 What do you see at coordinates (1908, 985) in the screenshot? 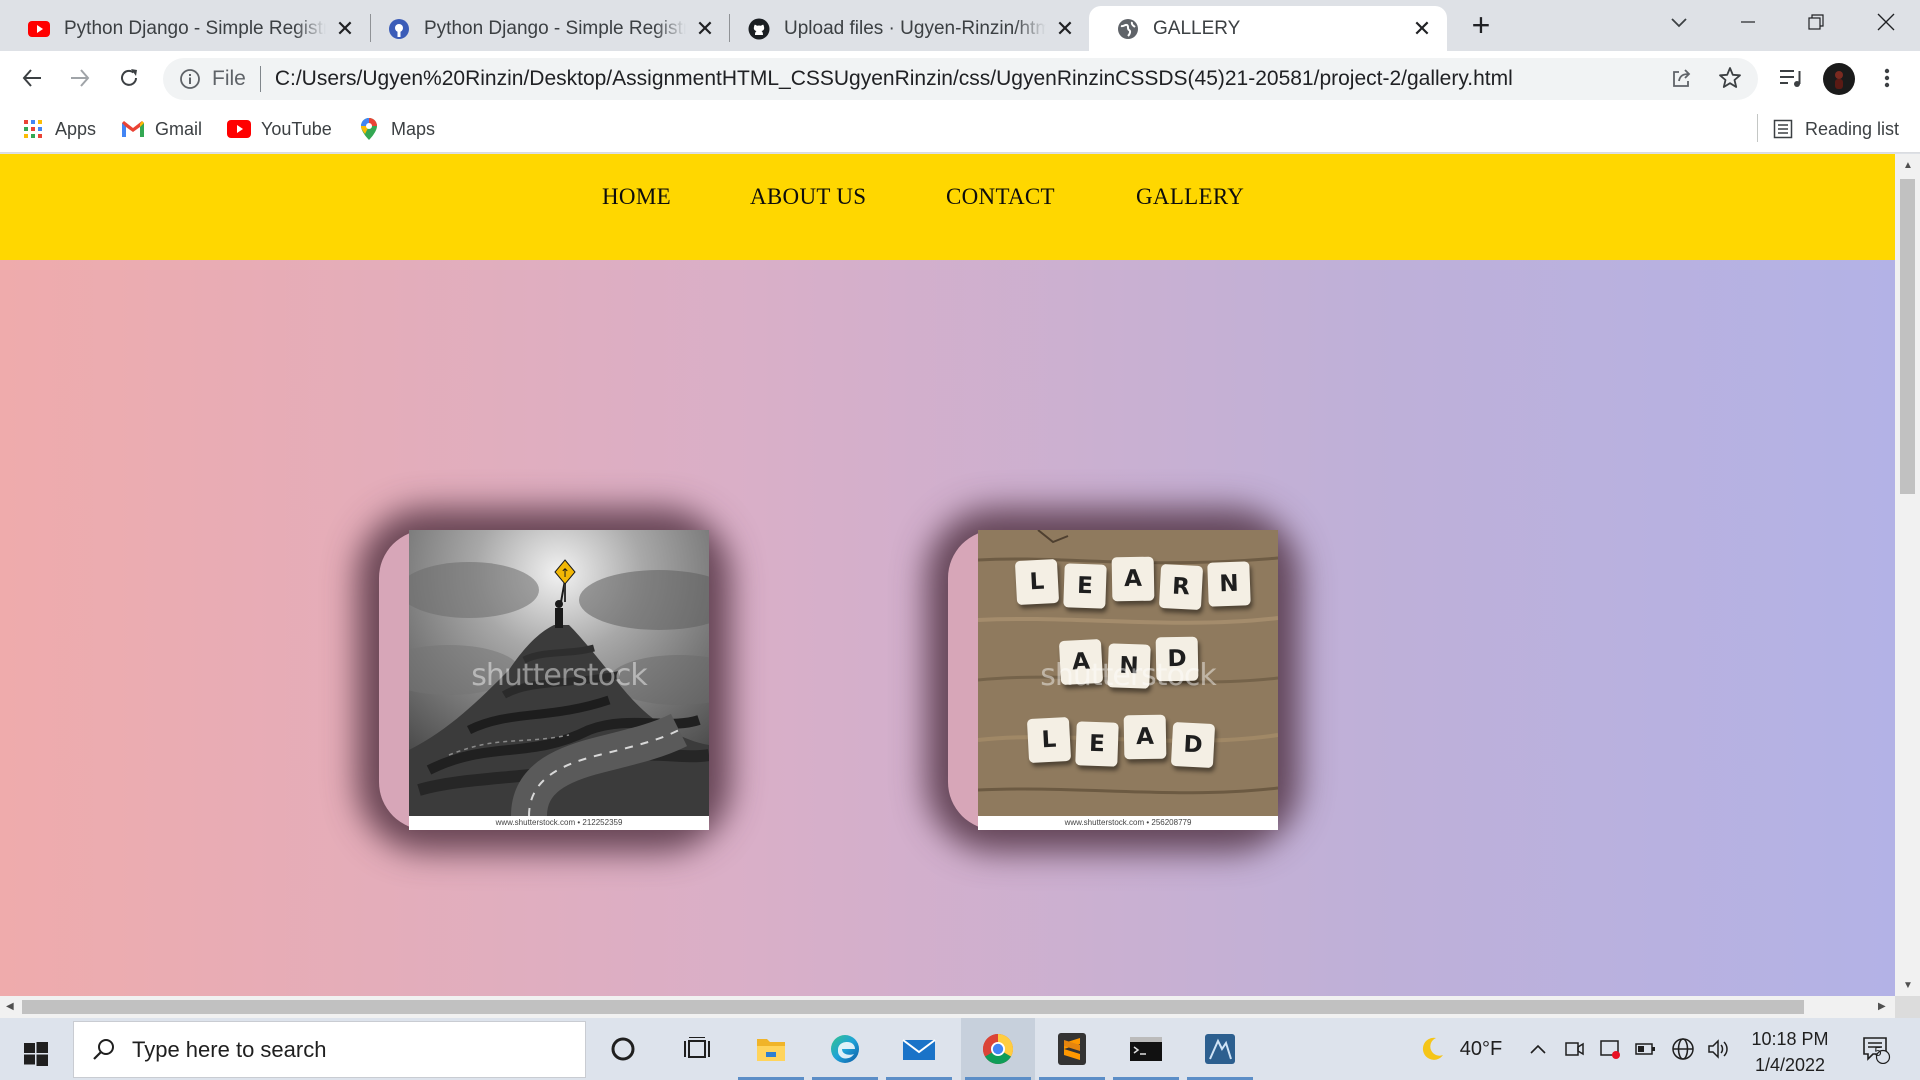
I see `scroll-down-arrow-icon: ▼` at bounding box center [1908, 985].